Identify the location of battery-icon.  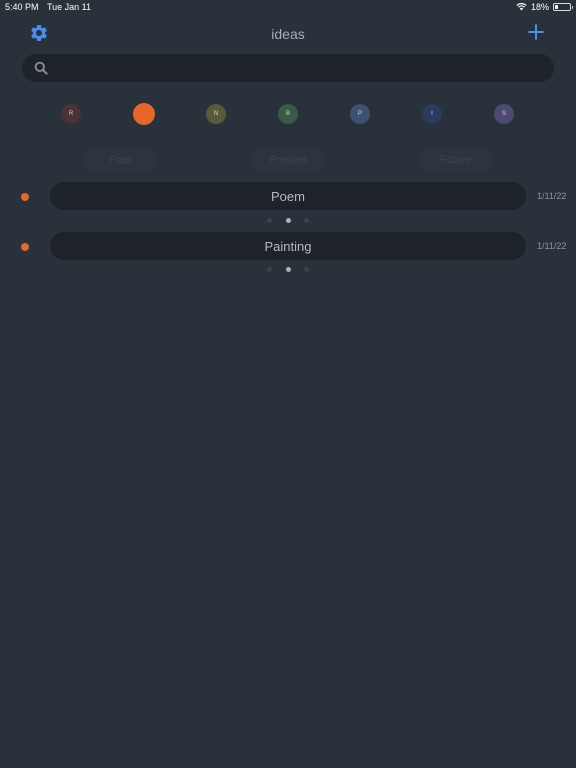
(563, 7).